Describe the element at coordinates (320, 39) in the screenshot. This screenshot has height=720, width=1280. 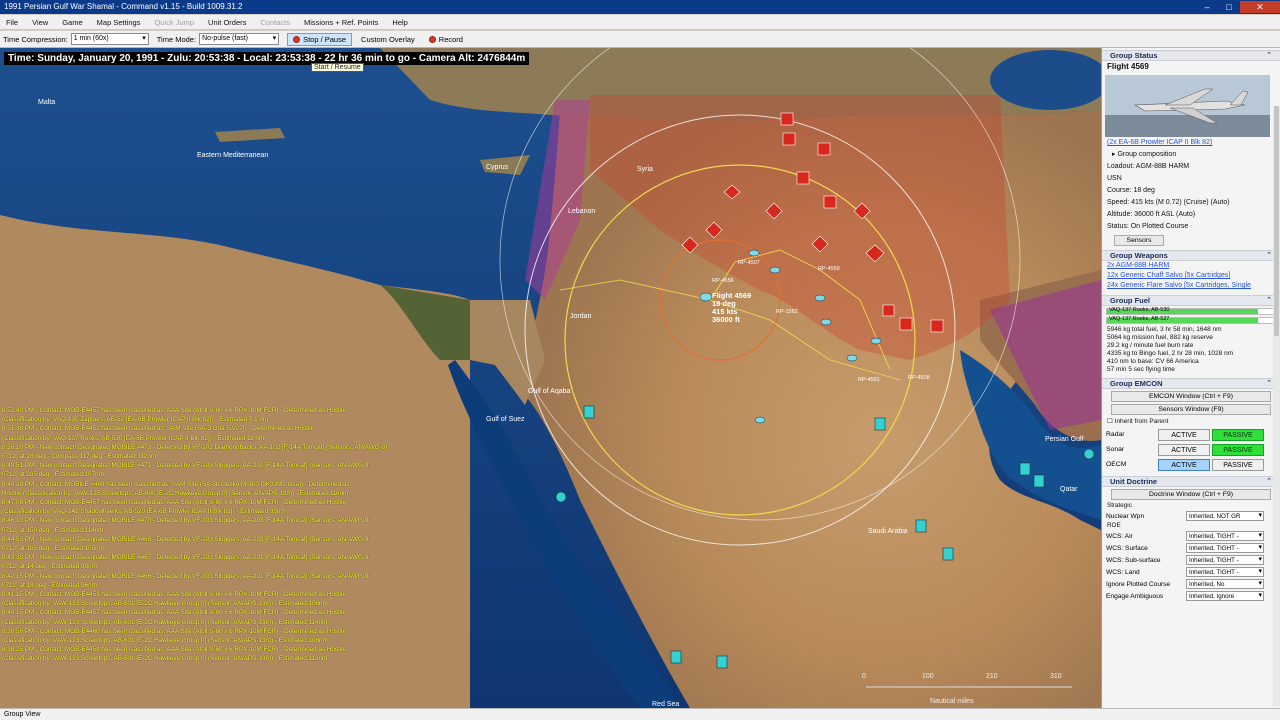
I see `stop-pause-button: Stop / Pause` at that location.